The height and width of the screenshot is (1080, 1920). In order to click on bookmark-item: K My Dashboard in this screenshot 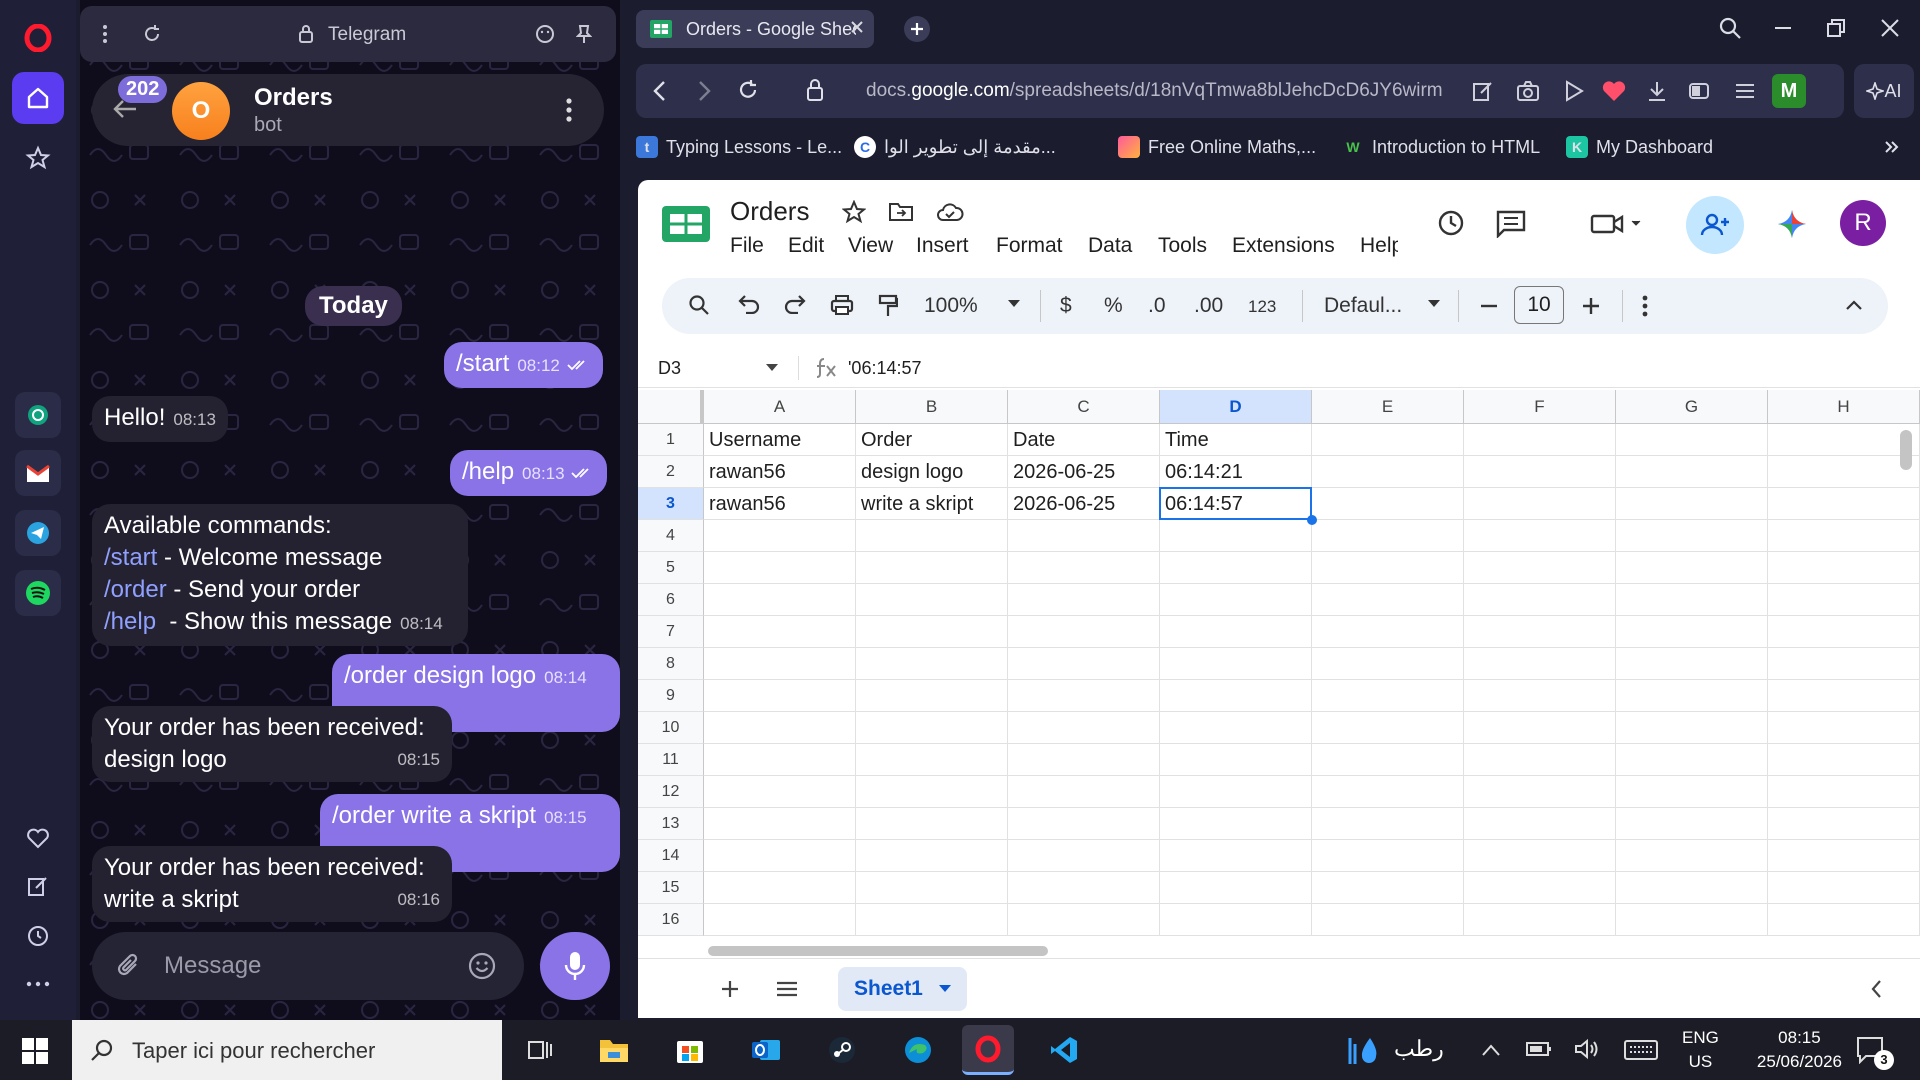, I will do `click(1639, 147)`.